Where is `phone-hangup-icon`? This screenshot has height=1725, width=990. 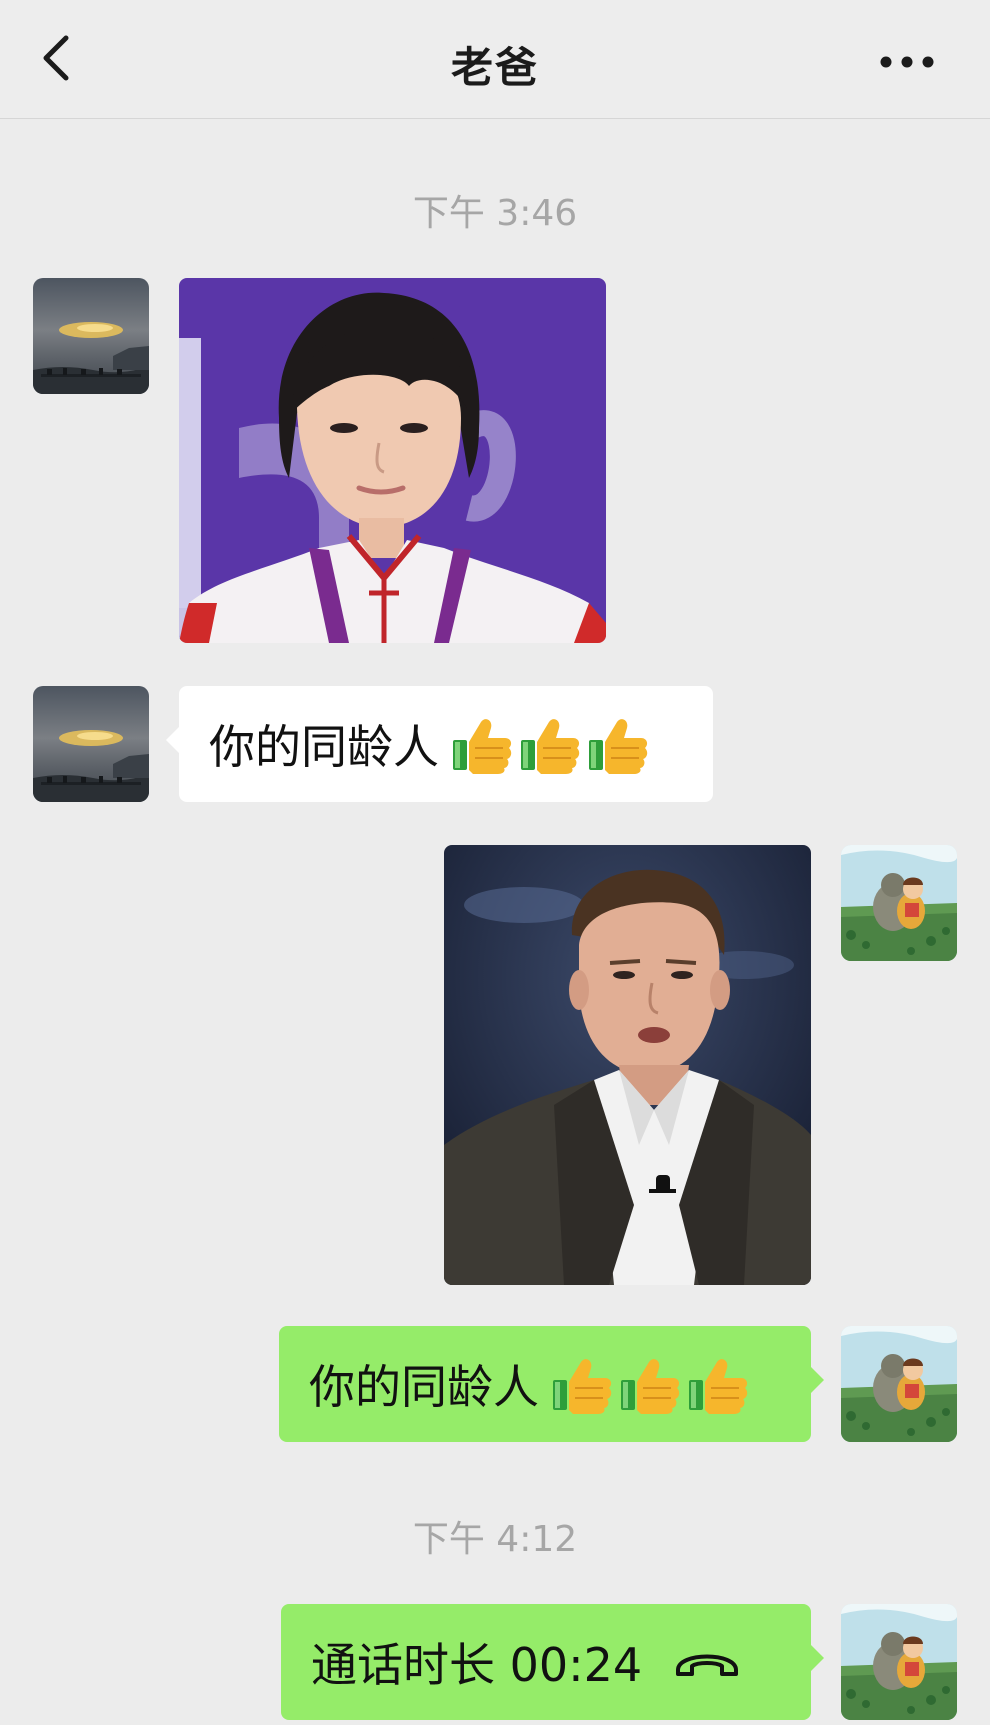
phone-hangup-icon is located at coordinates (707, 1665).